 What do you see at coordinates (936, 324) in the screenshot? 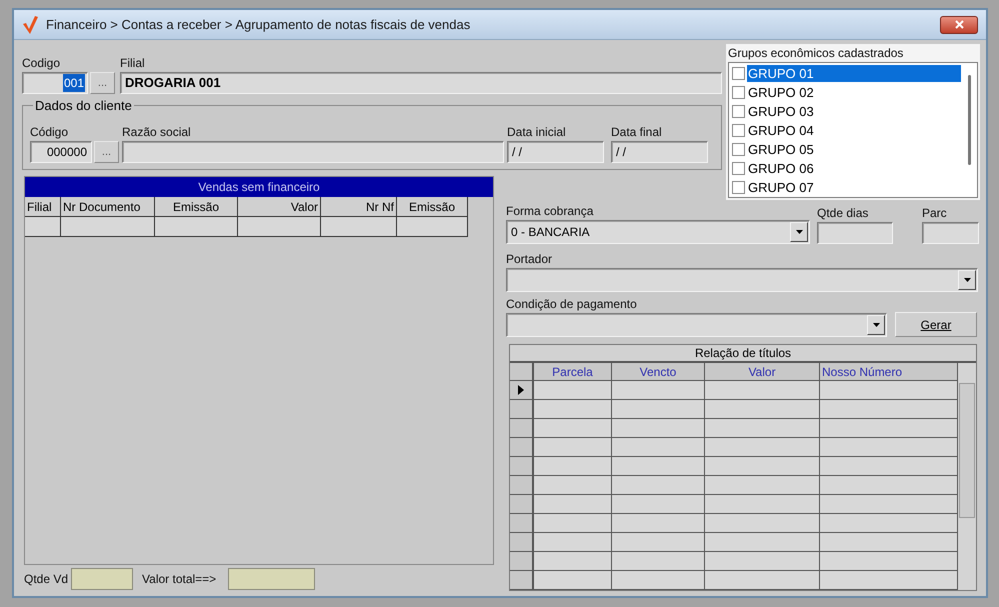
I see `generate-button: Gerar` at bounding box center [936, 324].